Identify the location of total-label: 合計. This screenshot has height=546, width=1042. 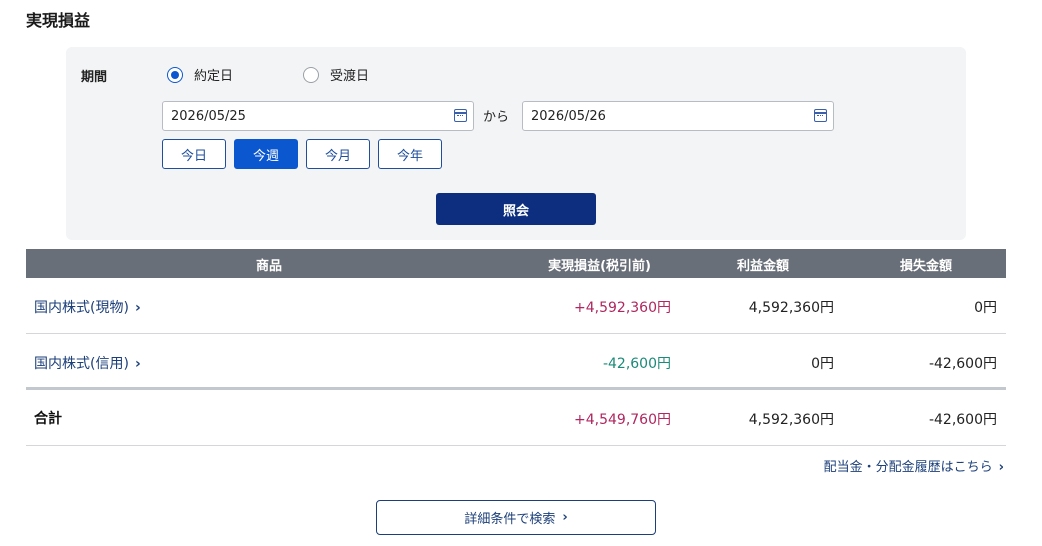
(48, 419).